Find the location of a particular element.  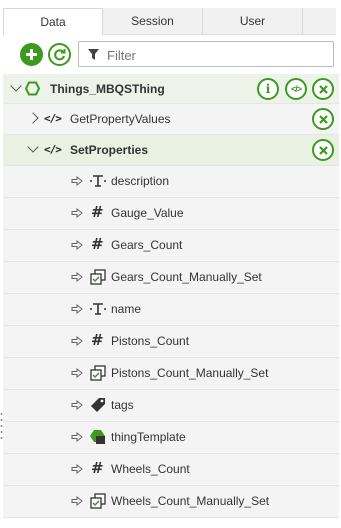

filter-box is located at coordinates (206, 54).